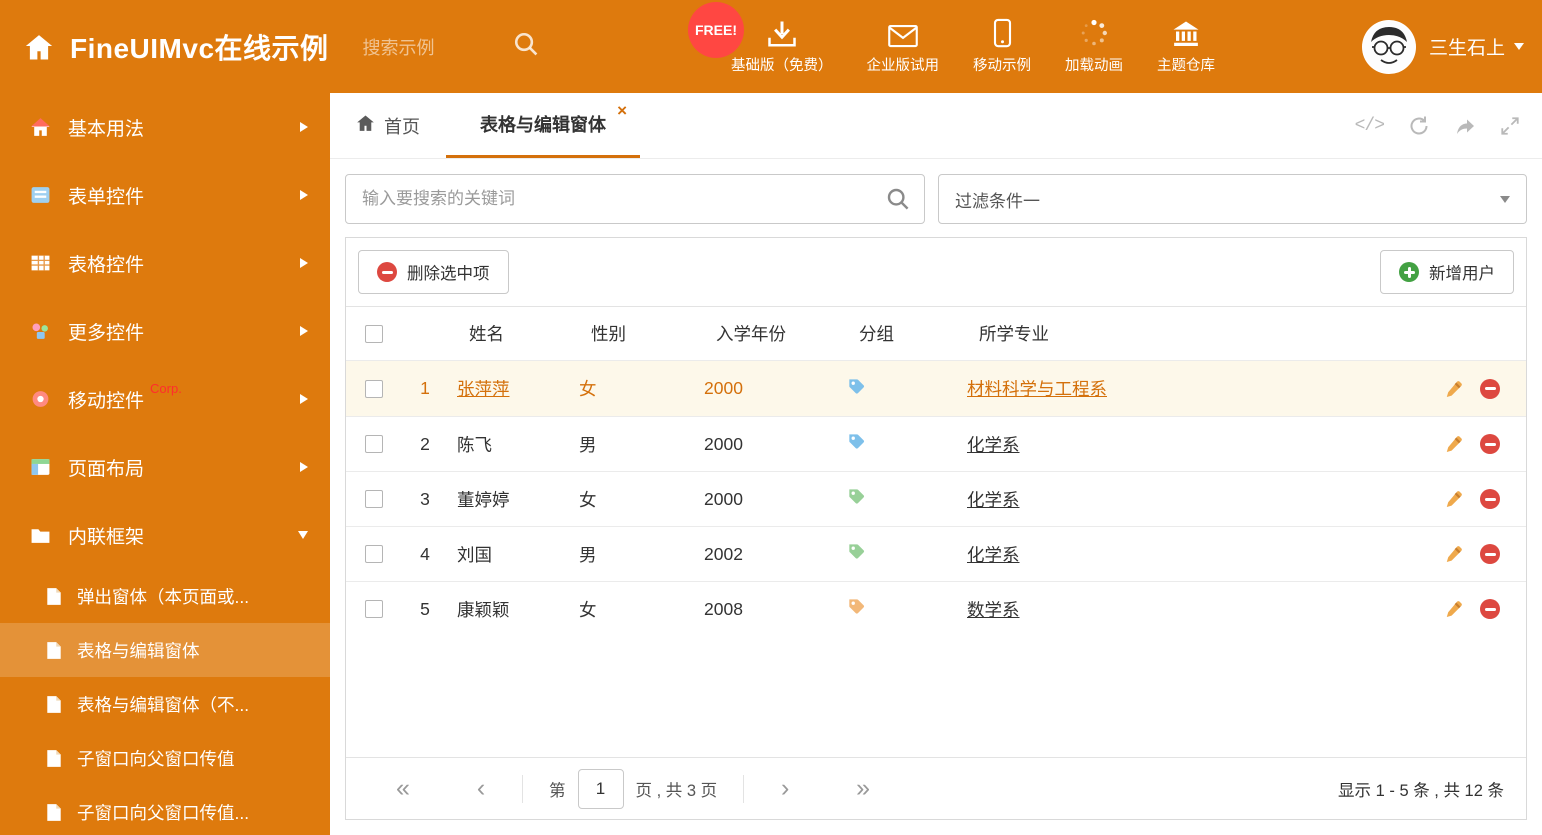  I want to click on last-page-button: », so click(863, 788).